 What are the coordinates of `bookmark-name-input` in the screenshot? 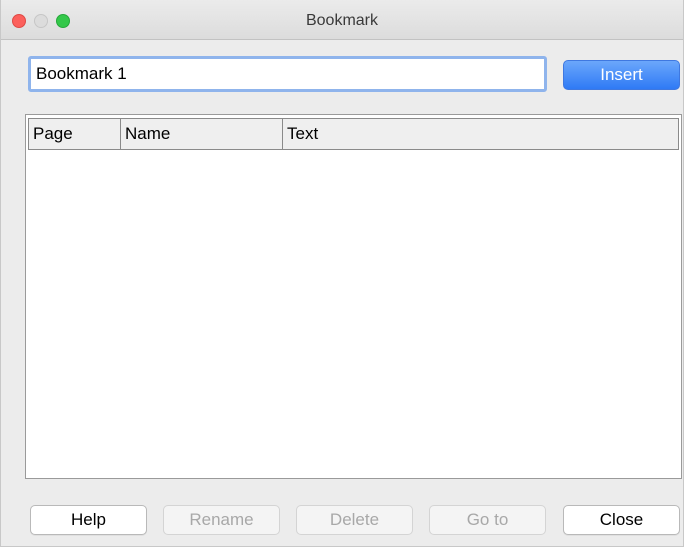 It's located at (287, 74).